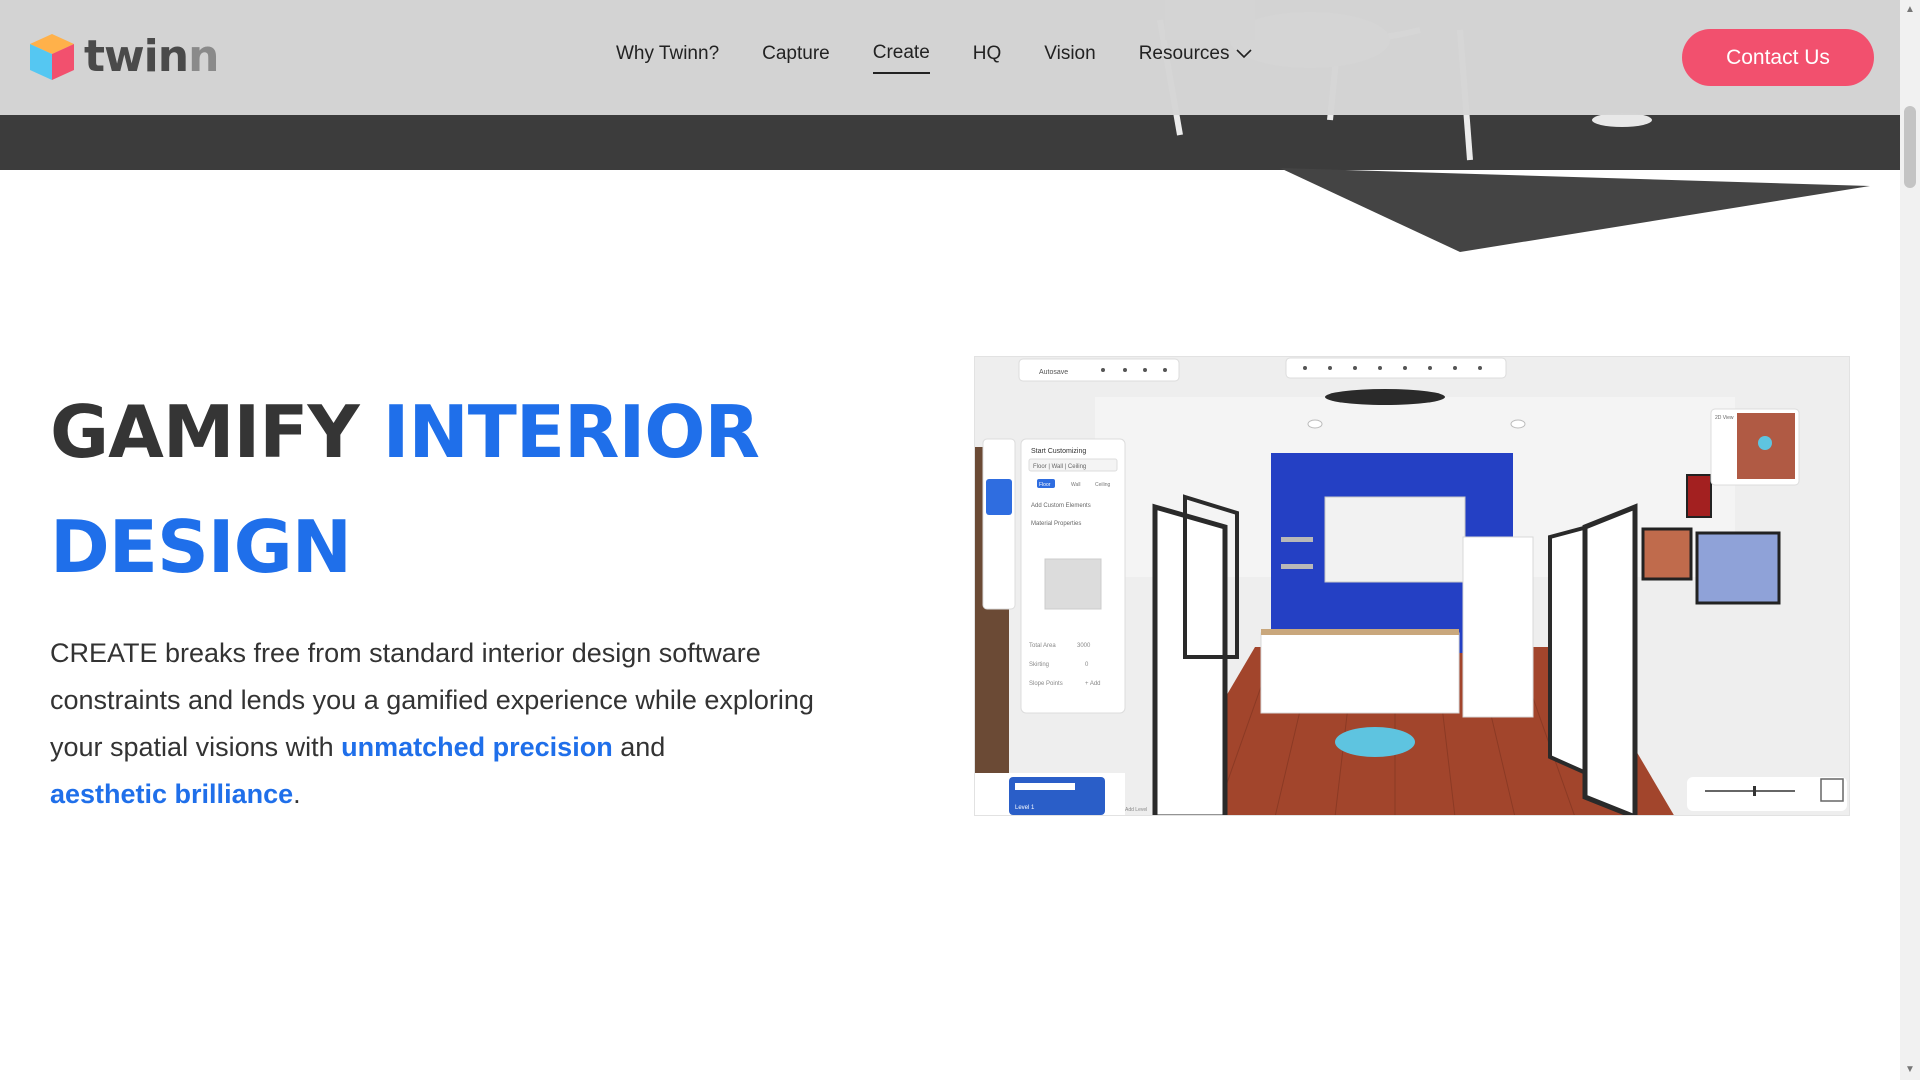  What do you see at coordinates (1396, 368) in the screenshot?
I see `app-toolbar-edit` at bounding box center [1396, 368].